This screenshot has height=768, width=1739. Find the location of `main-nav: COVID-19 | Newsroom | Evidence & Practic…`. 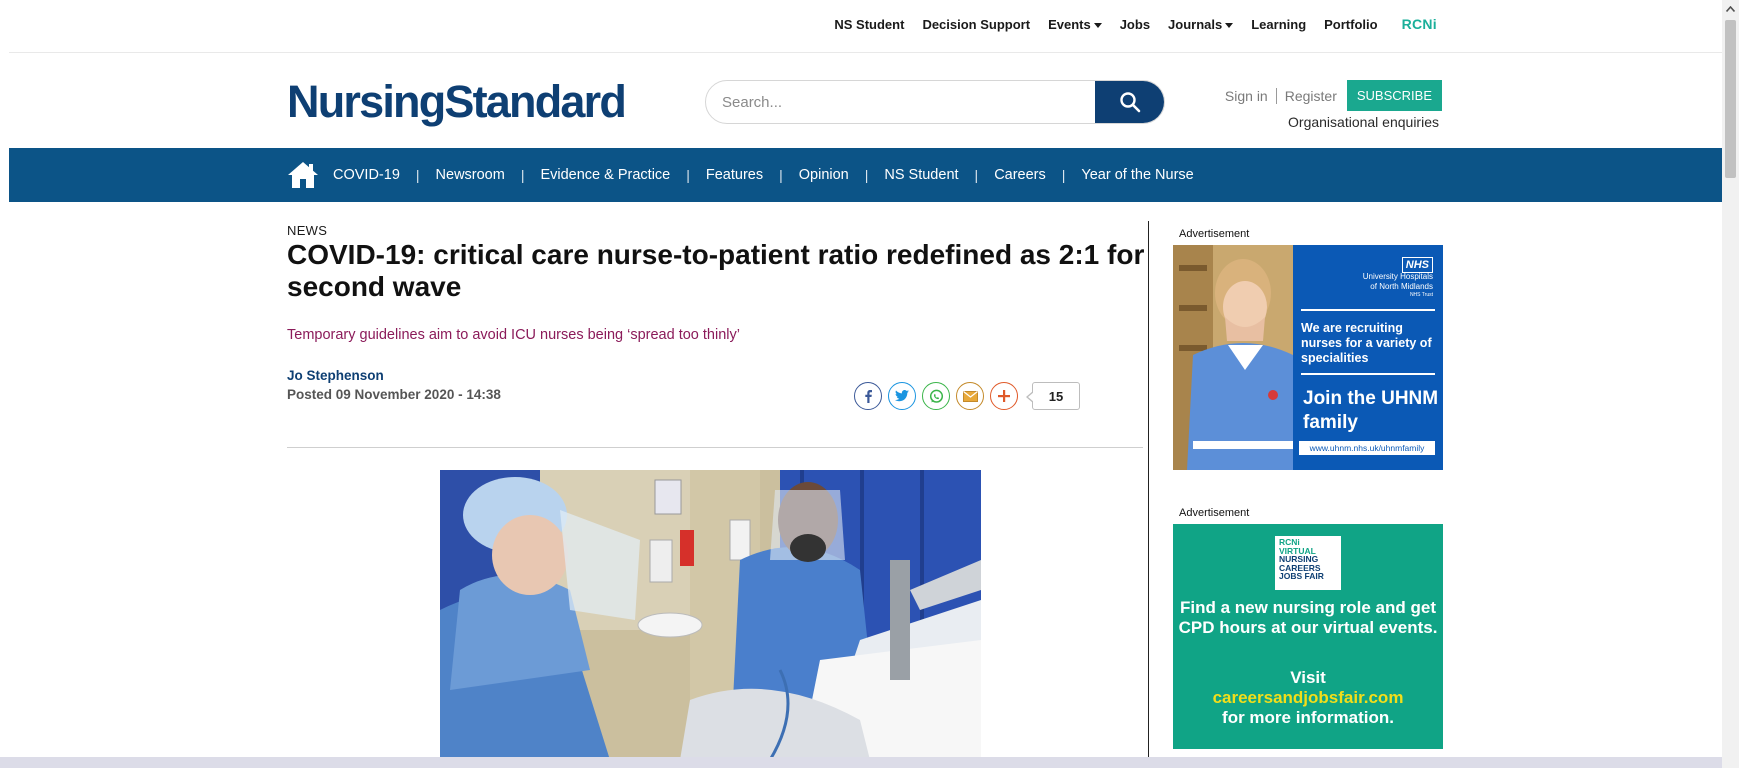

main-nav: COVID-19 | Newsroom | Evidence & Practic… is located at coordinates (865, 175).